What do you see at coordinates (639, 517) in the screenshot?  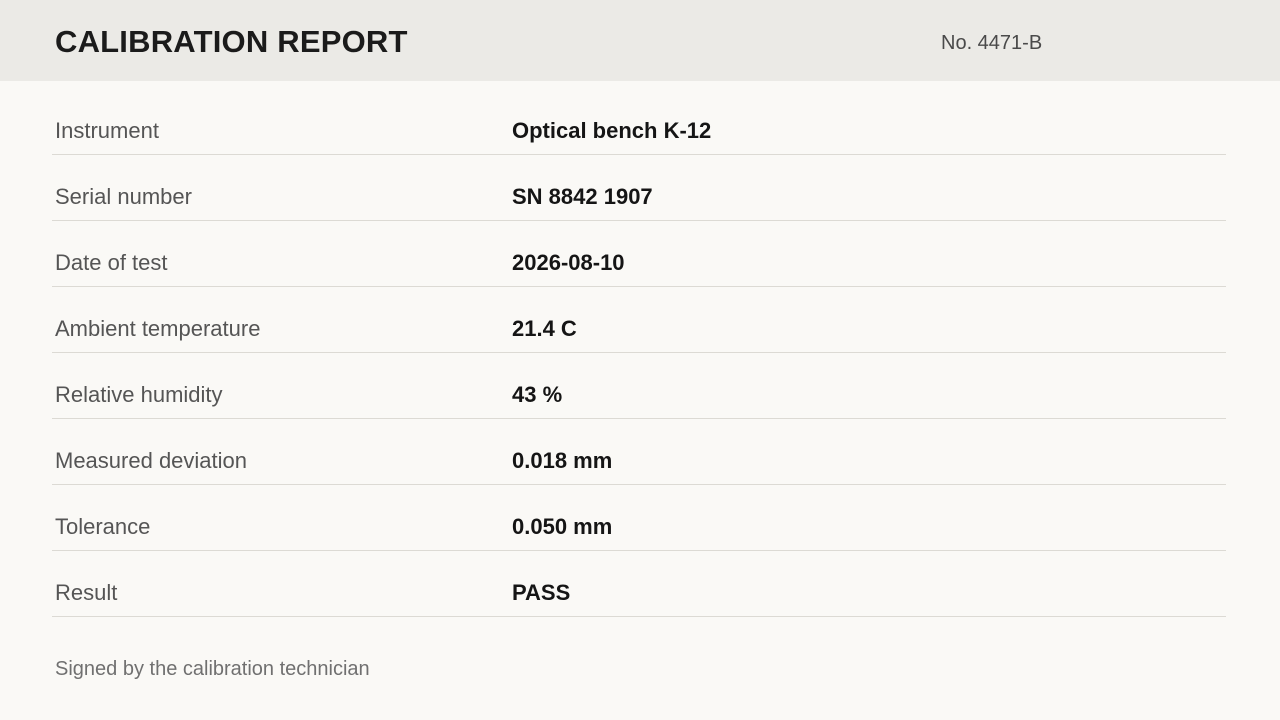 I see `row-tolerance: Tolerance 0.050 mm` at bounding box center [639, 517].